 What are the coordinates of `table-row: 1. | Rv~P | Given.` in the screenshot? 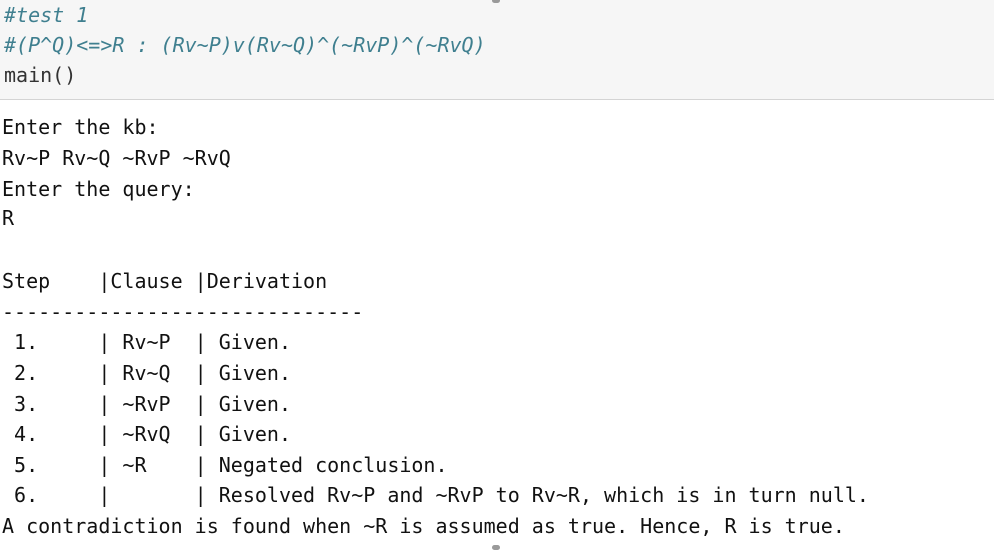 It's located at (146, 342).